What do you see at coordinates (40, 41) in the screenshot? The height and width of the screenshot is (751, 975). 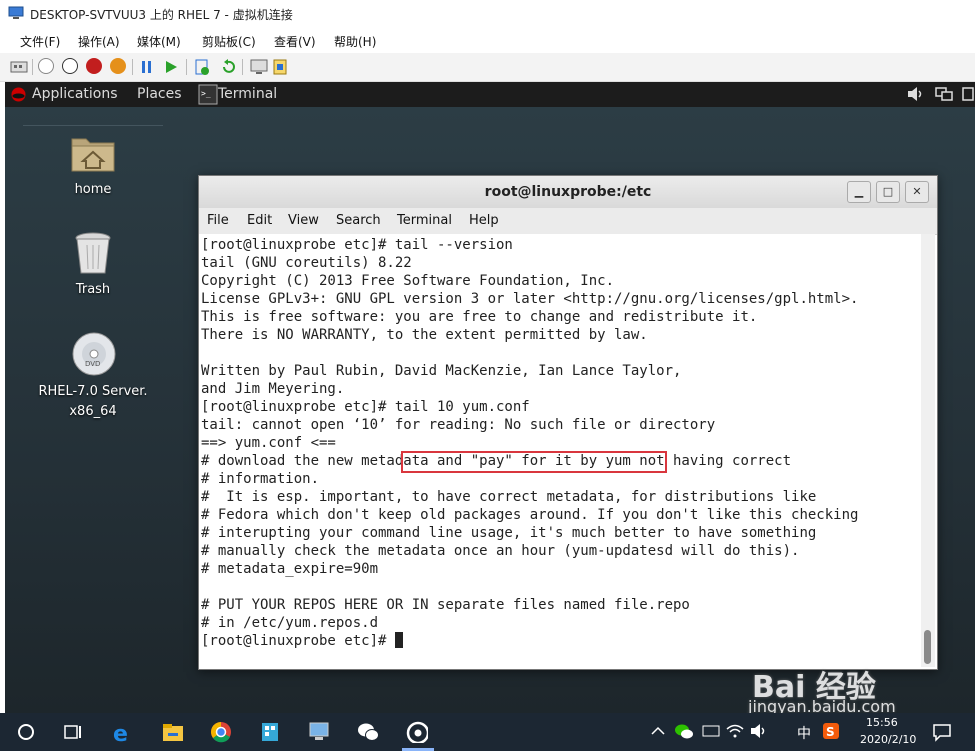 I see `menu-file: 文件(F)` at bounding box center [40, 41].